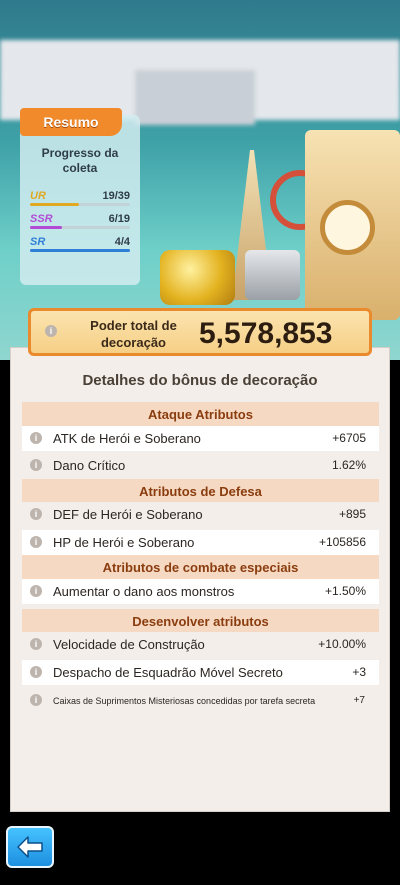  Describe the element at coordinates (200, 567) in the screenshot. I see `section-header-special-combat: Atributos de combate especiais` at that location.